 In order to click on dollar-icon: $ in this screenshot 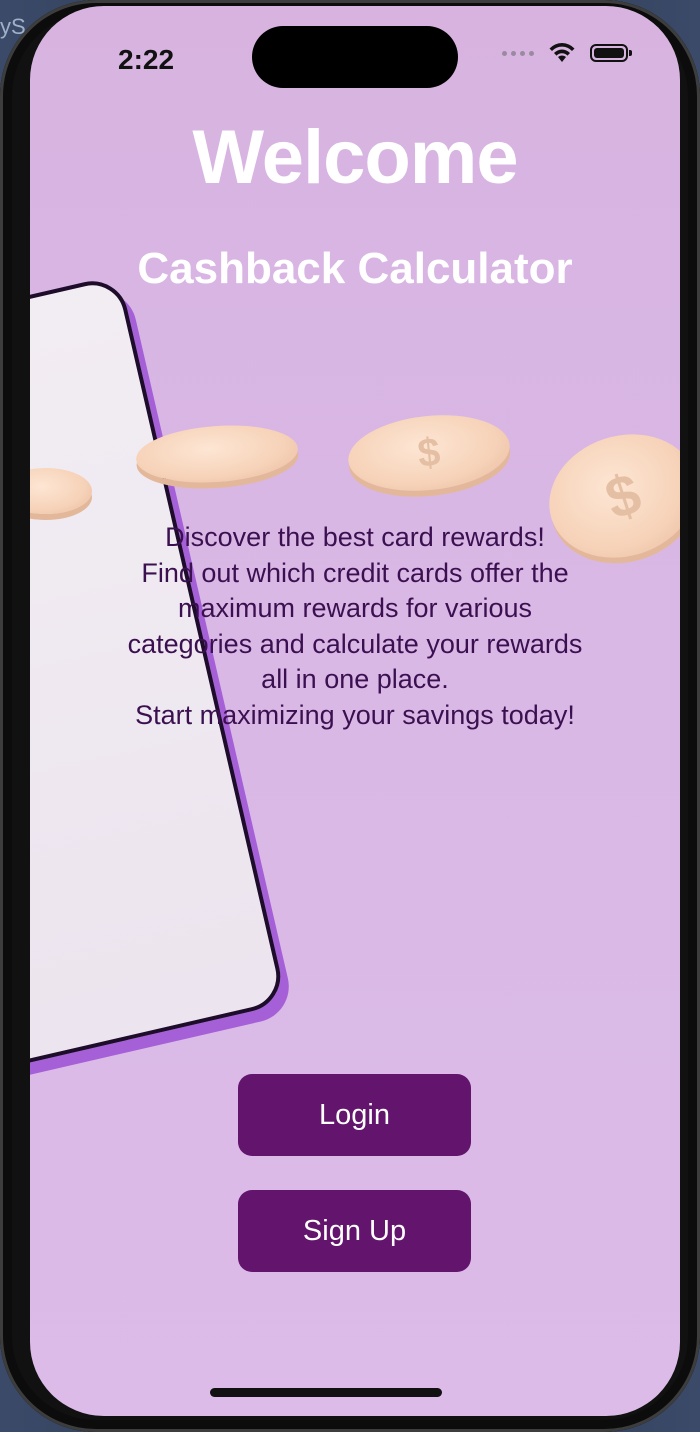, I will do `click(429, 452)`.